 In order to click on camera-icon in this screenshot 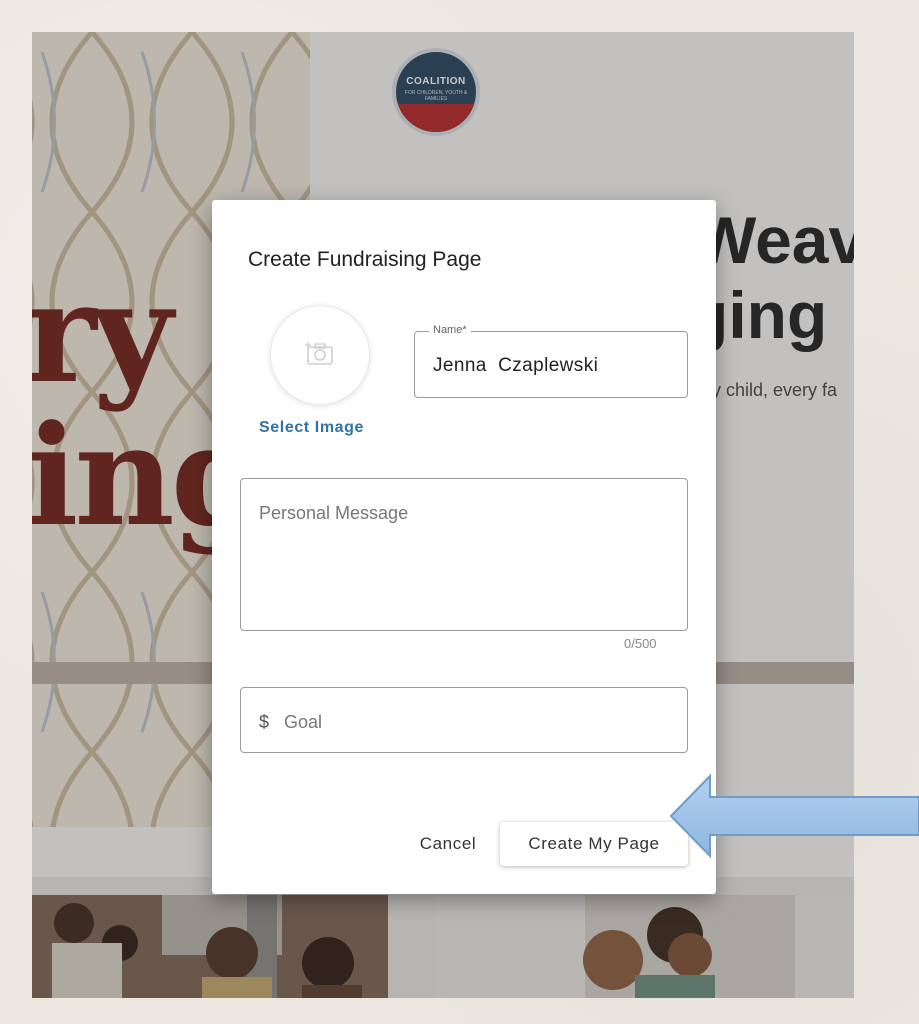, I will do `click(320, 355)`.